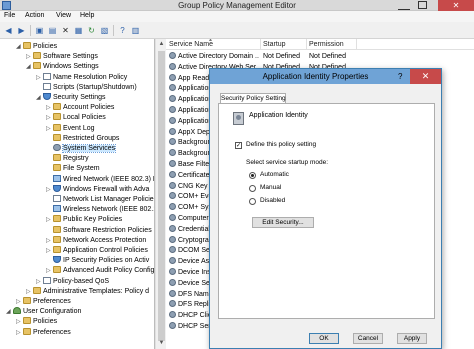 This screenshot has width=474, height=349. I want to click on tree-item: ▷ Administrative Templates: Policy d, so click(88, 291).